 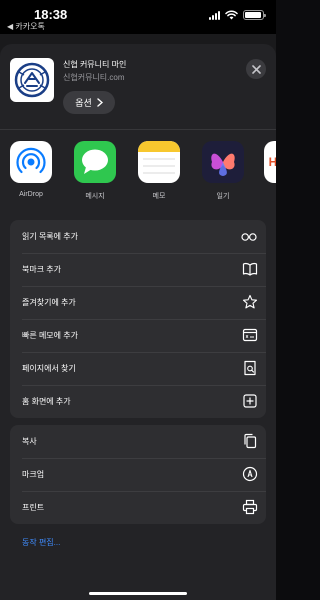 What do you see at coordinates (83, 103) in the screenshot?
I see `options-label: 옵션` at bounding box center [83, 103].